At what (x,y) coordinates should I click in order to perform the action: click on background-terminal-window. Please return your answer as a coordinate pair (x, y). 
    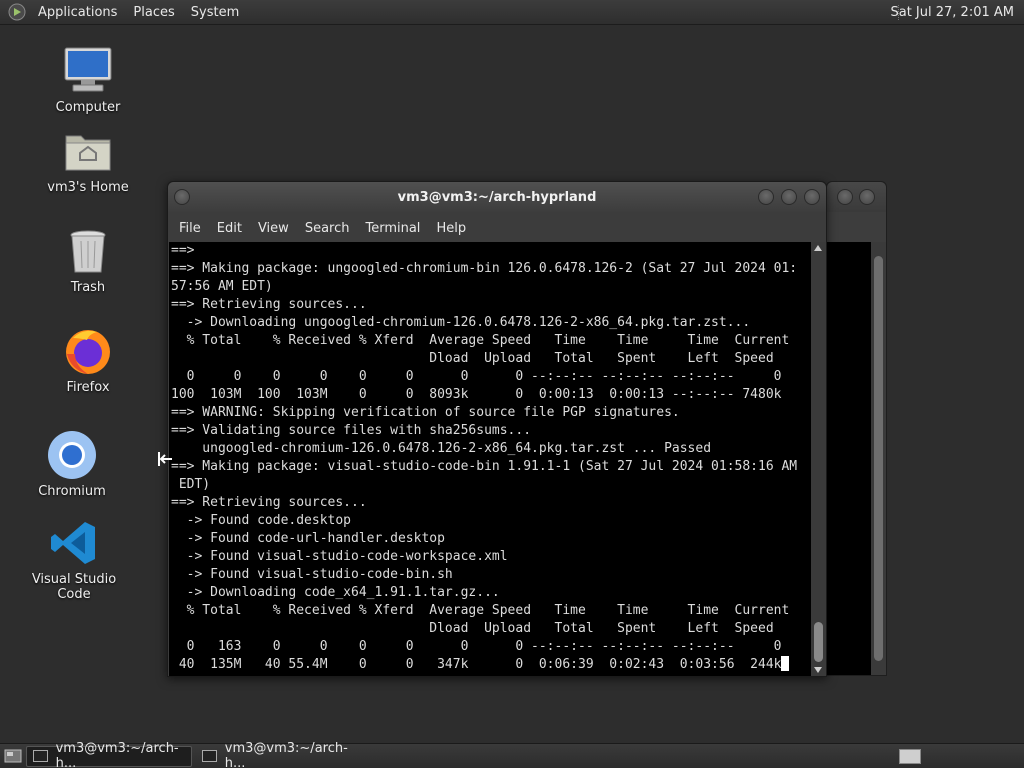
    Looking at the image, I should click on (856, 428).